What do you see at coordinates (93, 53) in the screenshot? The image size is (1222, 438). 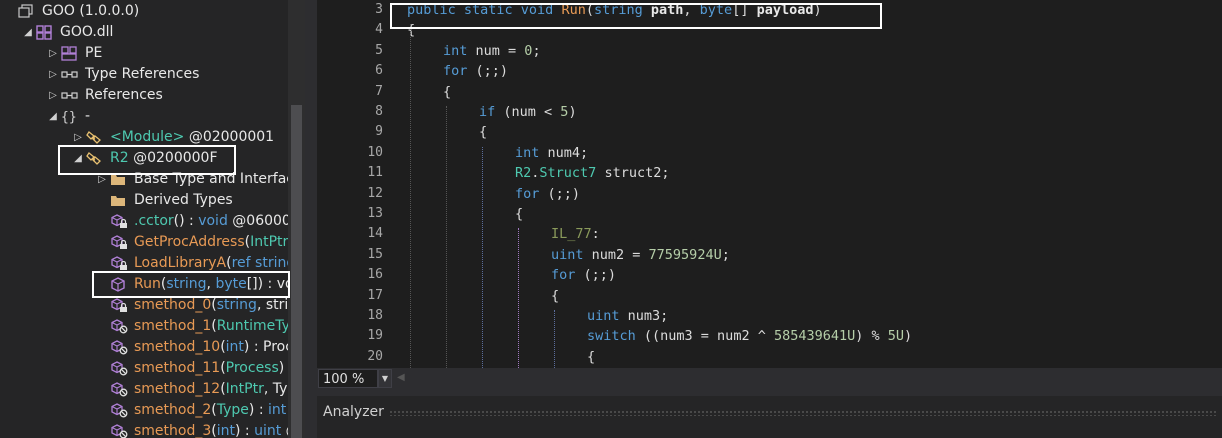 I see `tree-node-label: PE` at bounding box center [93, 53].